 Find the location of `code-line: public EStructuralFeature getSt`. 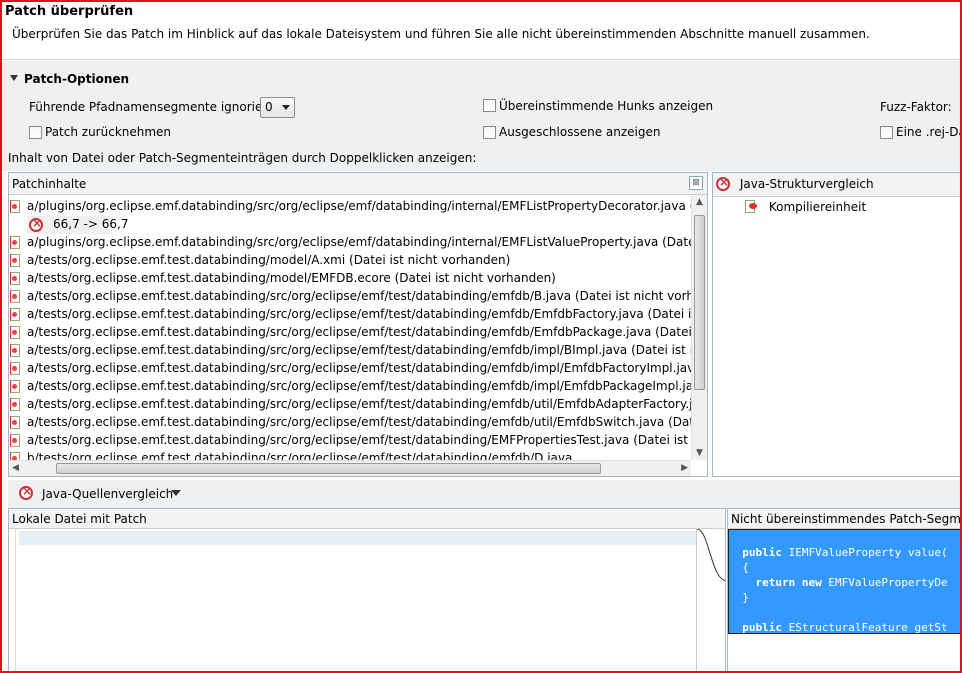

code-line: public EStructuralFeature getSt is located at coordinates (845, 627).